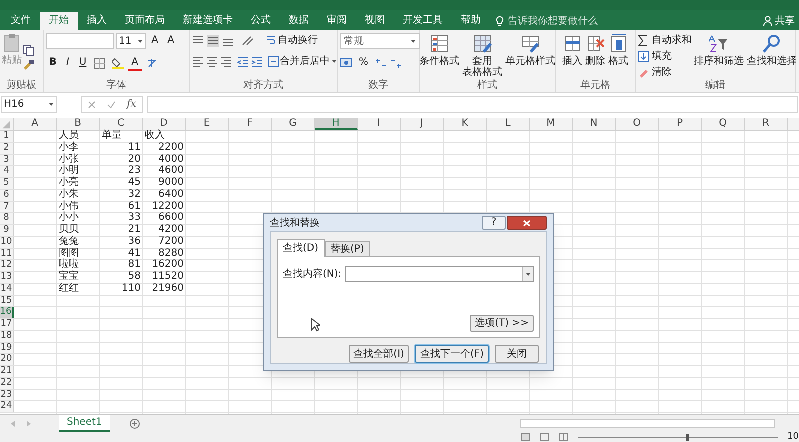  What do you see at coordinates (198, 62) in the screenshot?
I see `align-left-icon` at bounding box center [198, 62].